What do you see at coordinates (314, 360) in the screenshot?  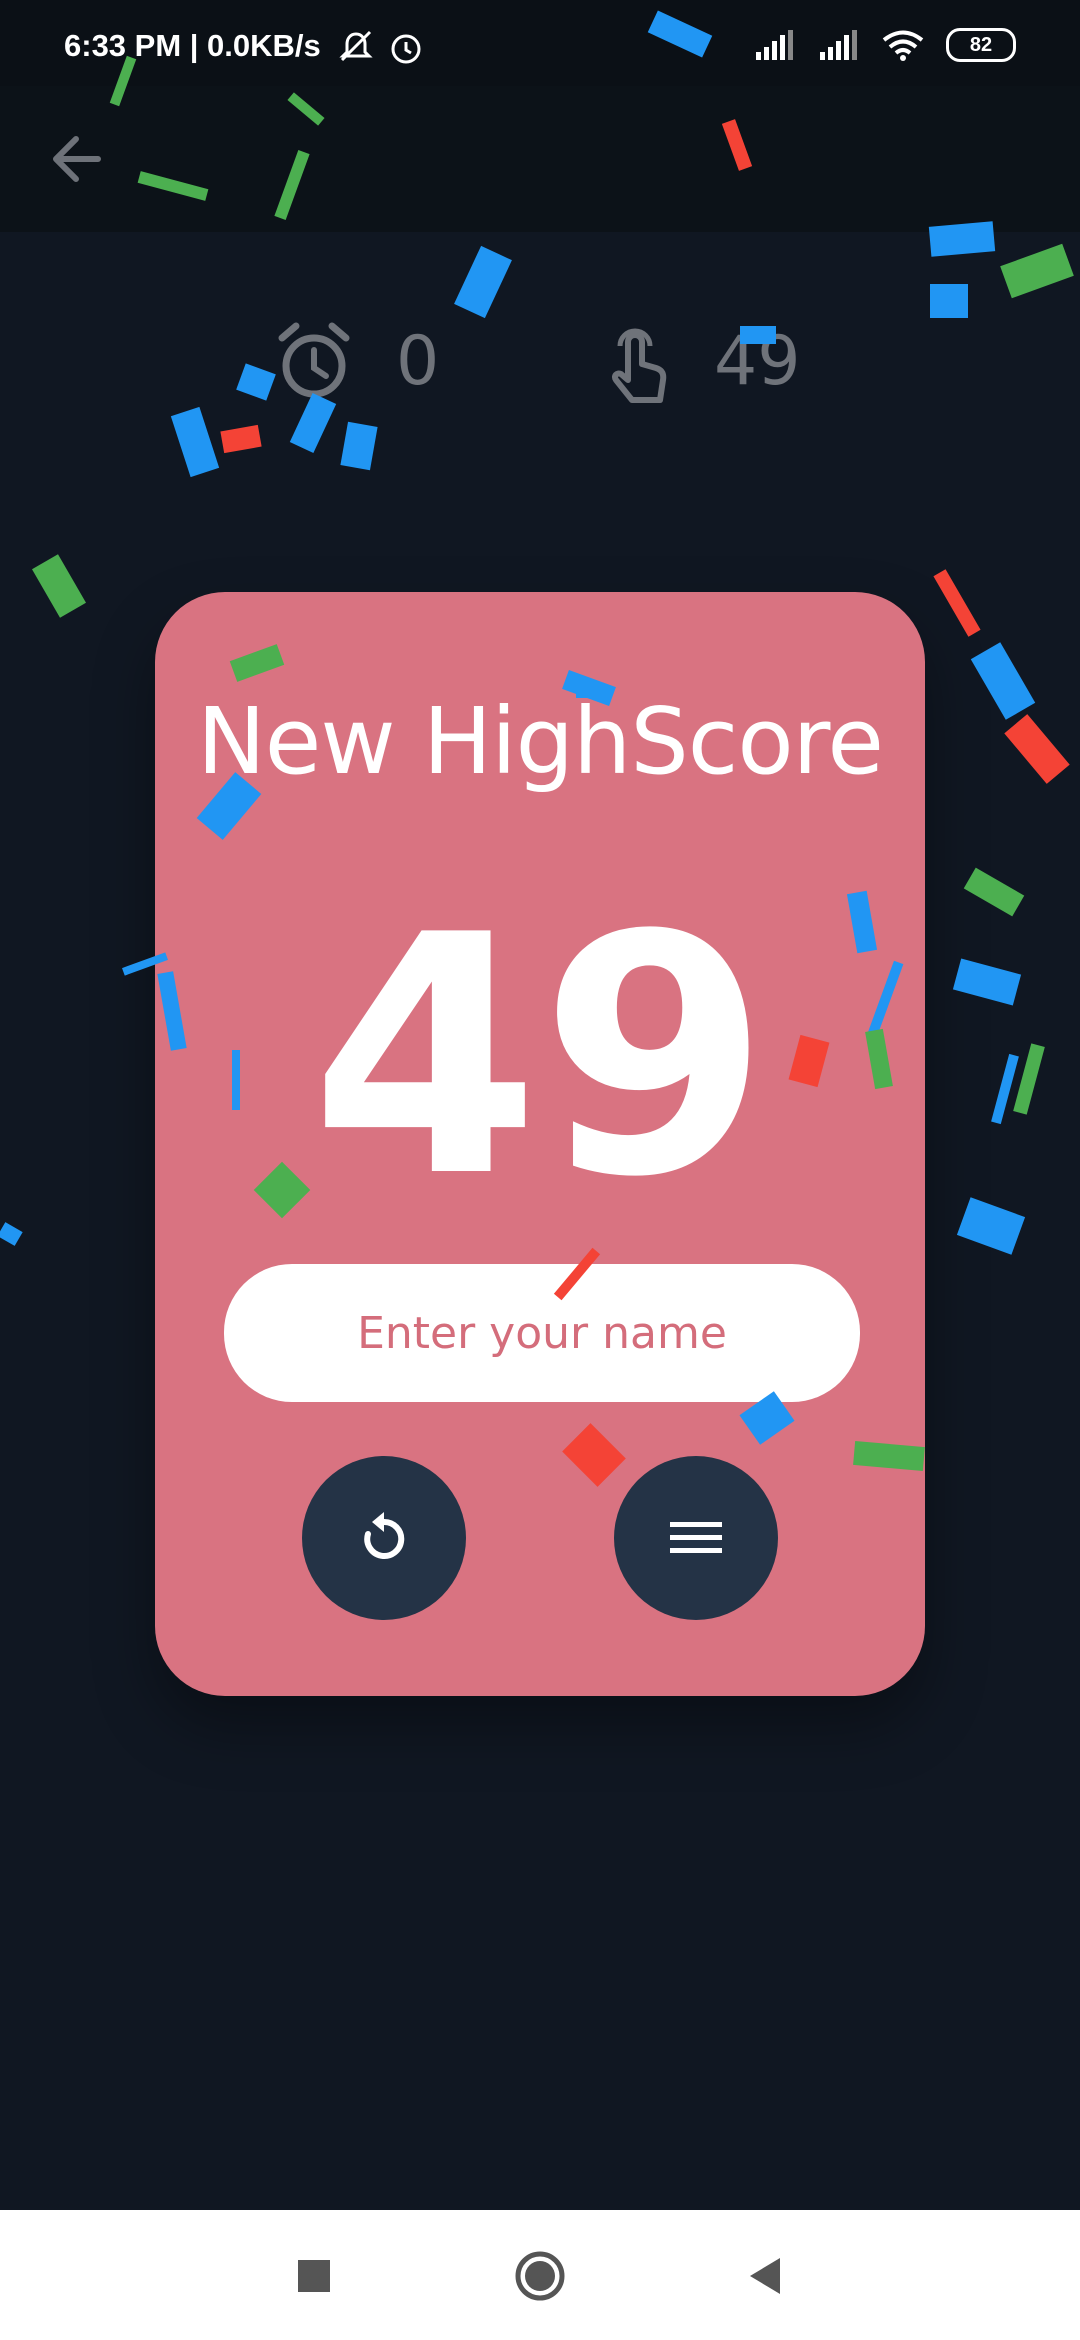 I see `alarm-clock-icon` at bounding box center [314, 360].